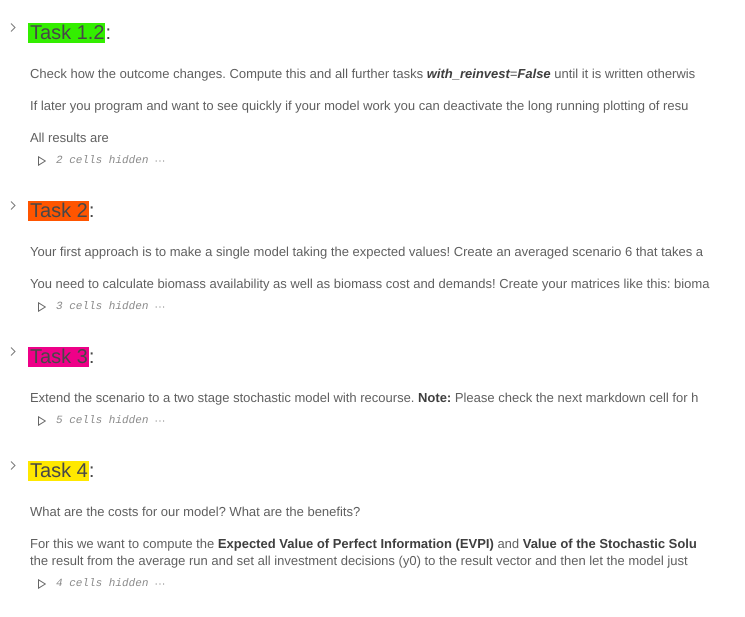 Image resolution: width=745 pixels, height=617 pixels. I want to click on paragraph-text: Your first approach is to make a single model taking the expected values! Create an averaged scenario 6 that takes a, so click(367, 251).